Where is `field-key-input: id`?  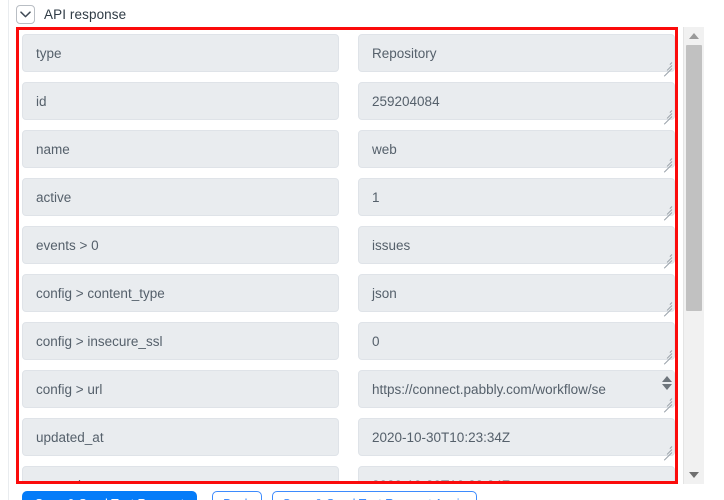 field-key-input: id is located at coordinates (180, 101).